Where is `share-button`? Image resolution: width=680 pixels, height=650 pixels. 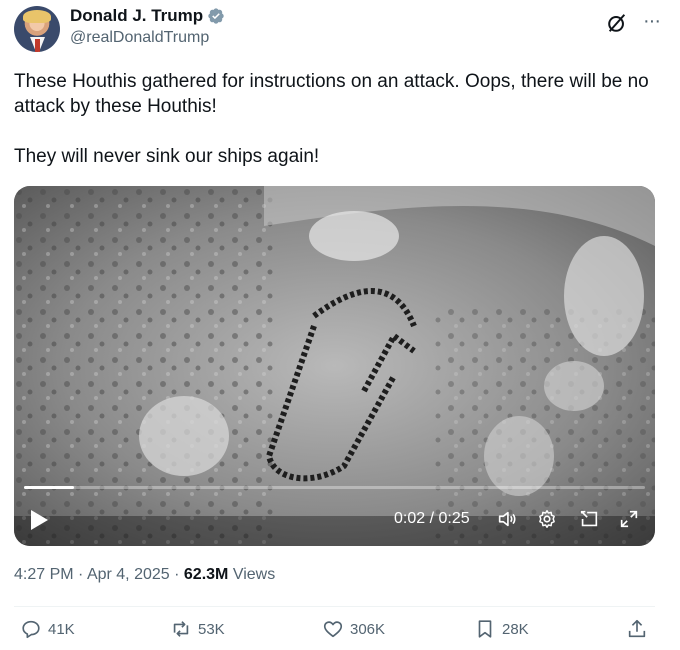 share-button is located at coordinates (637, 629).